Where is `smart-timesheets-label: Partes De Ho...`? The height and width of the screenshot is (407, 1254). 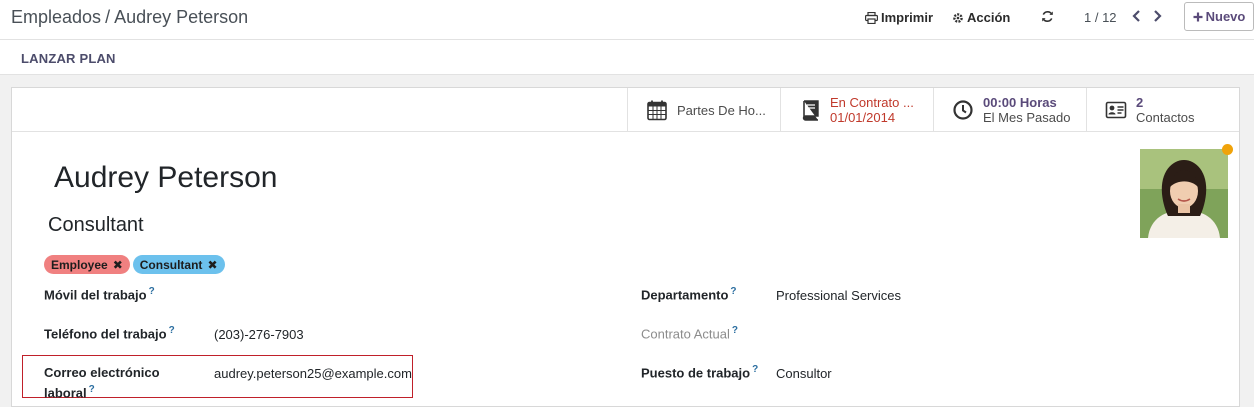
smart-timesheets-label: Partes De Ho... is located at coordinates (721, 110).